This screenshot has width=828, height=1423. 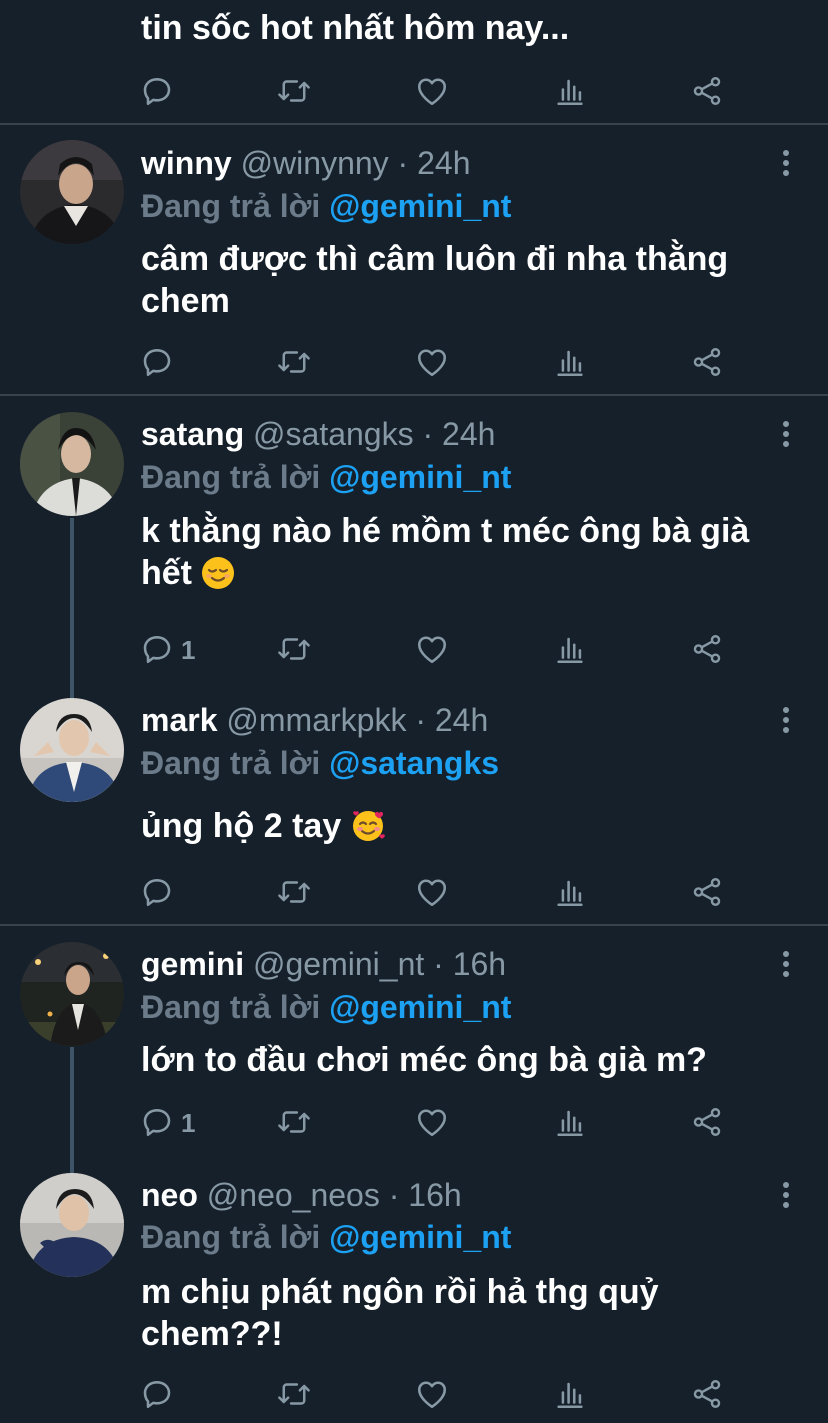 I want to click on tweet-text: m chịu phát ngôn rồi hả thg quỷ chem??!, so click(x=476, y=1313).